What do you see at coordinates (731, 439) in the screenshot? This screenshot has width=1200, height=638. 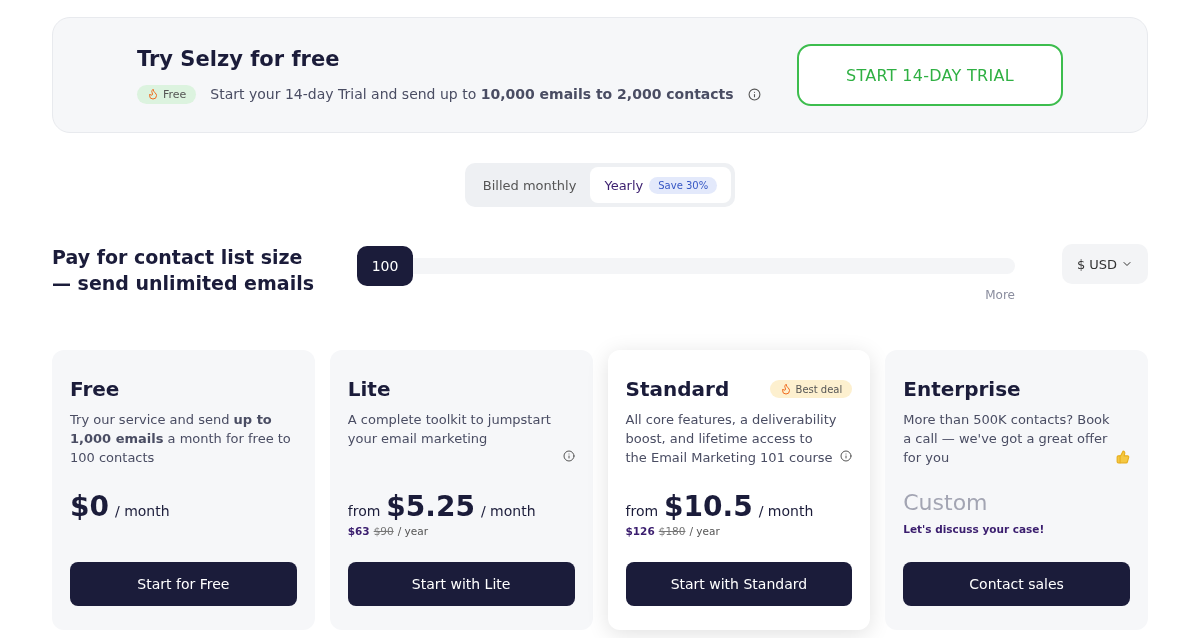 I see `plan-description: All core features, a deliverability boost, and lifetime access to the Email Marketing 101 course` at bounding box center [731, 439].